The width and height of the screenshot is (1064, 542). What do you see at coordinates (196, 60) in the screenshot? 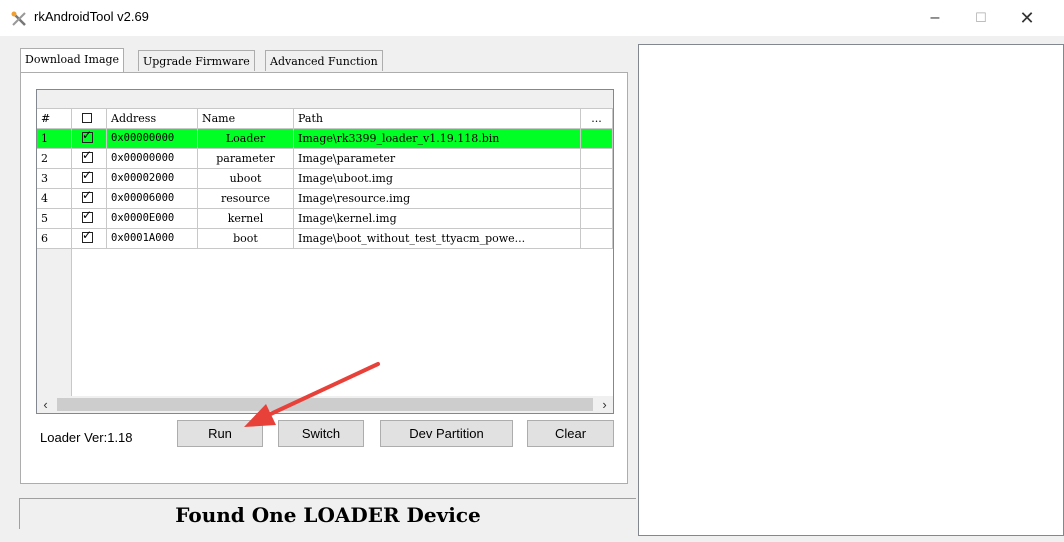
I see `tab-upgrade-firmware: Upgrade Firmware` at bounding box center [196, 60].